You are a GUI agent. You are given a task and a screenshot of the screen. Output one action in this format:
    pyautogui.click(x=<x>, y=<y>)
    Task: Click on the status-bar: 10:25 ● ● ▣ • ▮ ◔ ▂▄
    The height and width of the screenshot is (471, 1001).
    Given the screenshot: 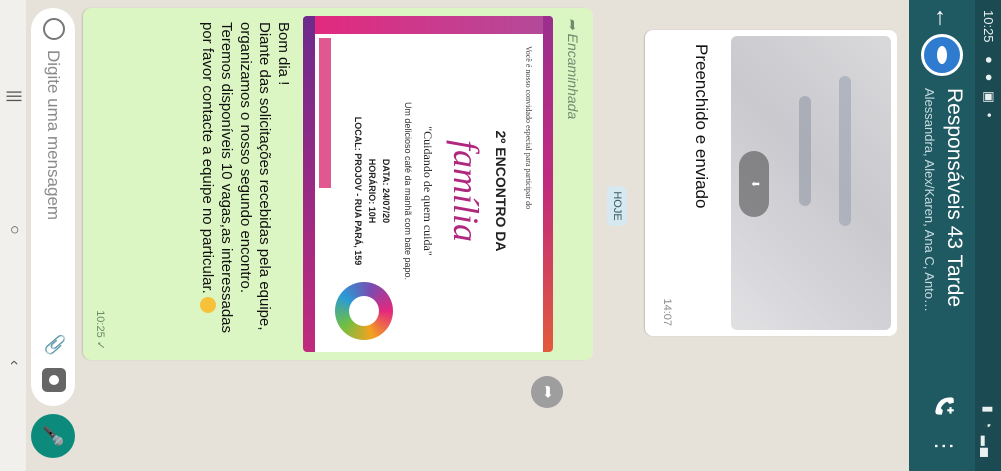 What is the action you would take?
    pyautogui.click(x=988, y=235)
    